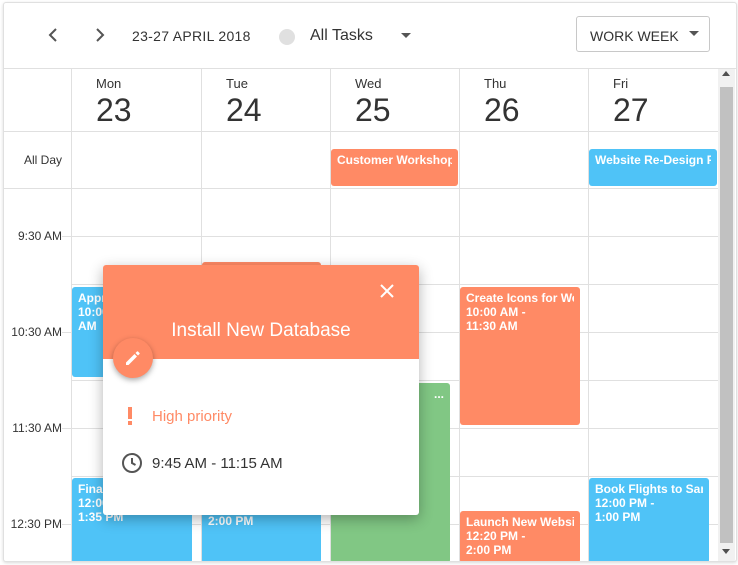 This screenshot has height=565, width=738. What do you see at coordinates (649, 489) in the screenshot?
I see `event-title: Book Flights to San Fran for Sales Trip` at bounding box center [649, 489].